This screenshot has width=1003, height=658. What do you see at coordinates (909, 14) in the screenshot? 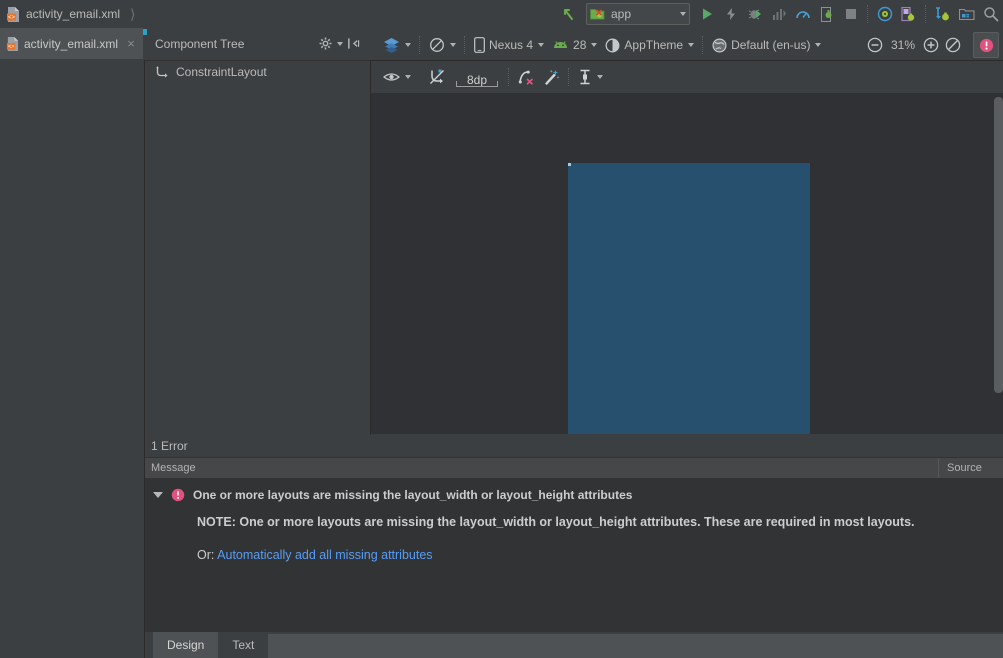
I see `layout-inspector-icon` at bounding box center [909, 14].